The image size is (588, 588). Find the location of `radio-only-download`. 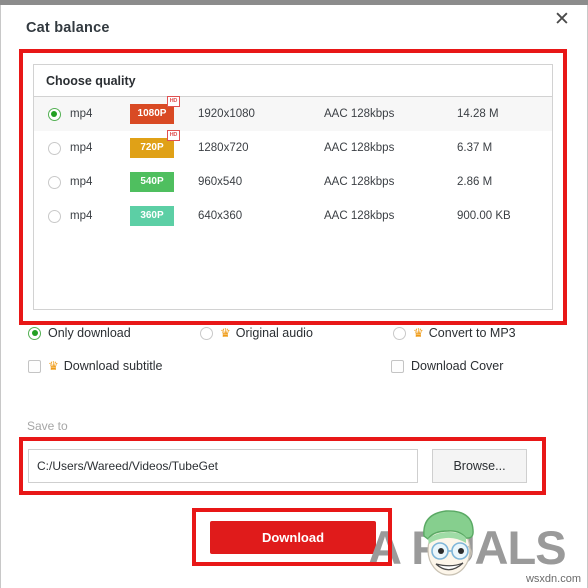

radio-only-download is located at coordinates (34, 333).